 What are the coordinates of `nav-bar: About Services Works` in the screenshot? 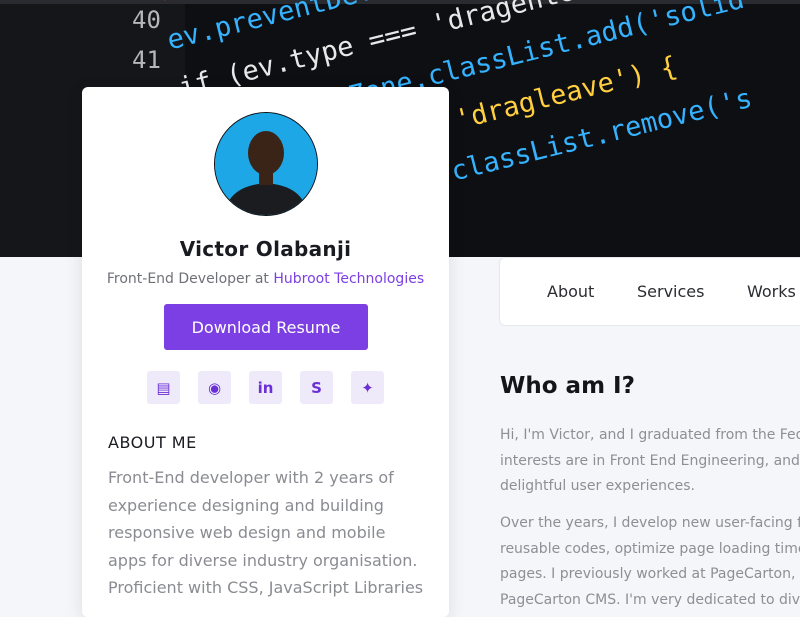 It's located at (649, 291).